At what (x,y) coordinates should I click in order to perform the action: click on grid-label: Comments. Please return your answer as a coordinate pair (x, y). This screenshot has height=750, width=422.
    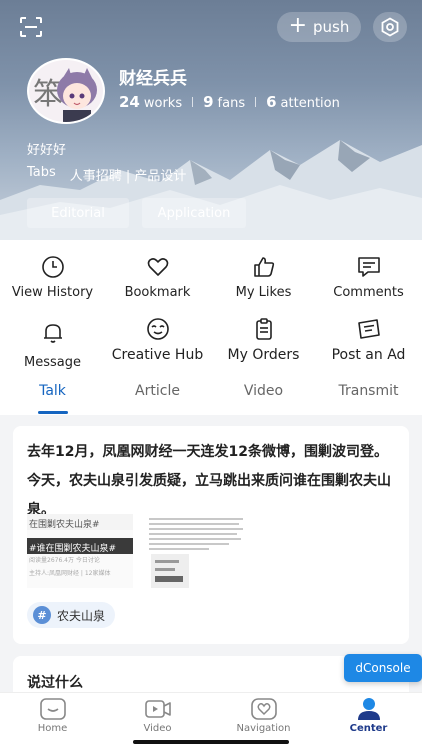
    Looking at the image, I should click on (368, 292).